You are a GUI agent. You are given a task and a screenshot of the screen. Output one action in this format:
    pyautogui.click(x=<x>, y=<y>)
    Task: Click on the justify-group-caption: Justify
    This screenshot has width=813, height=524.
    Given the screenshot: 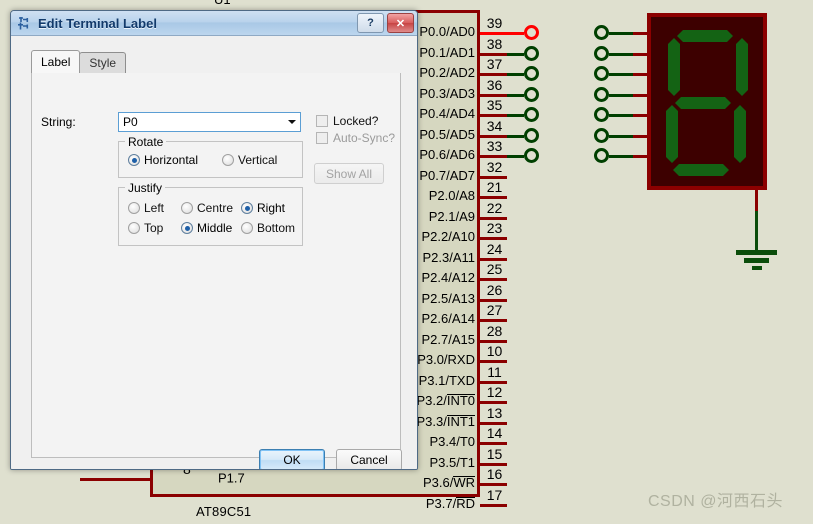 What is the action you would take?
    pyautogui.click(x=145, y=188)
    